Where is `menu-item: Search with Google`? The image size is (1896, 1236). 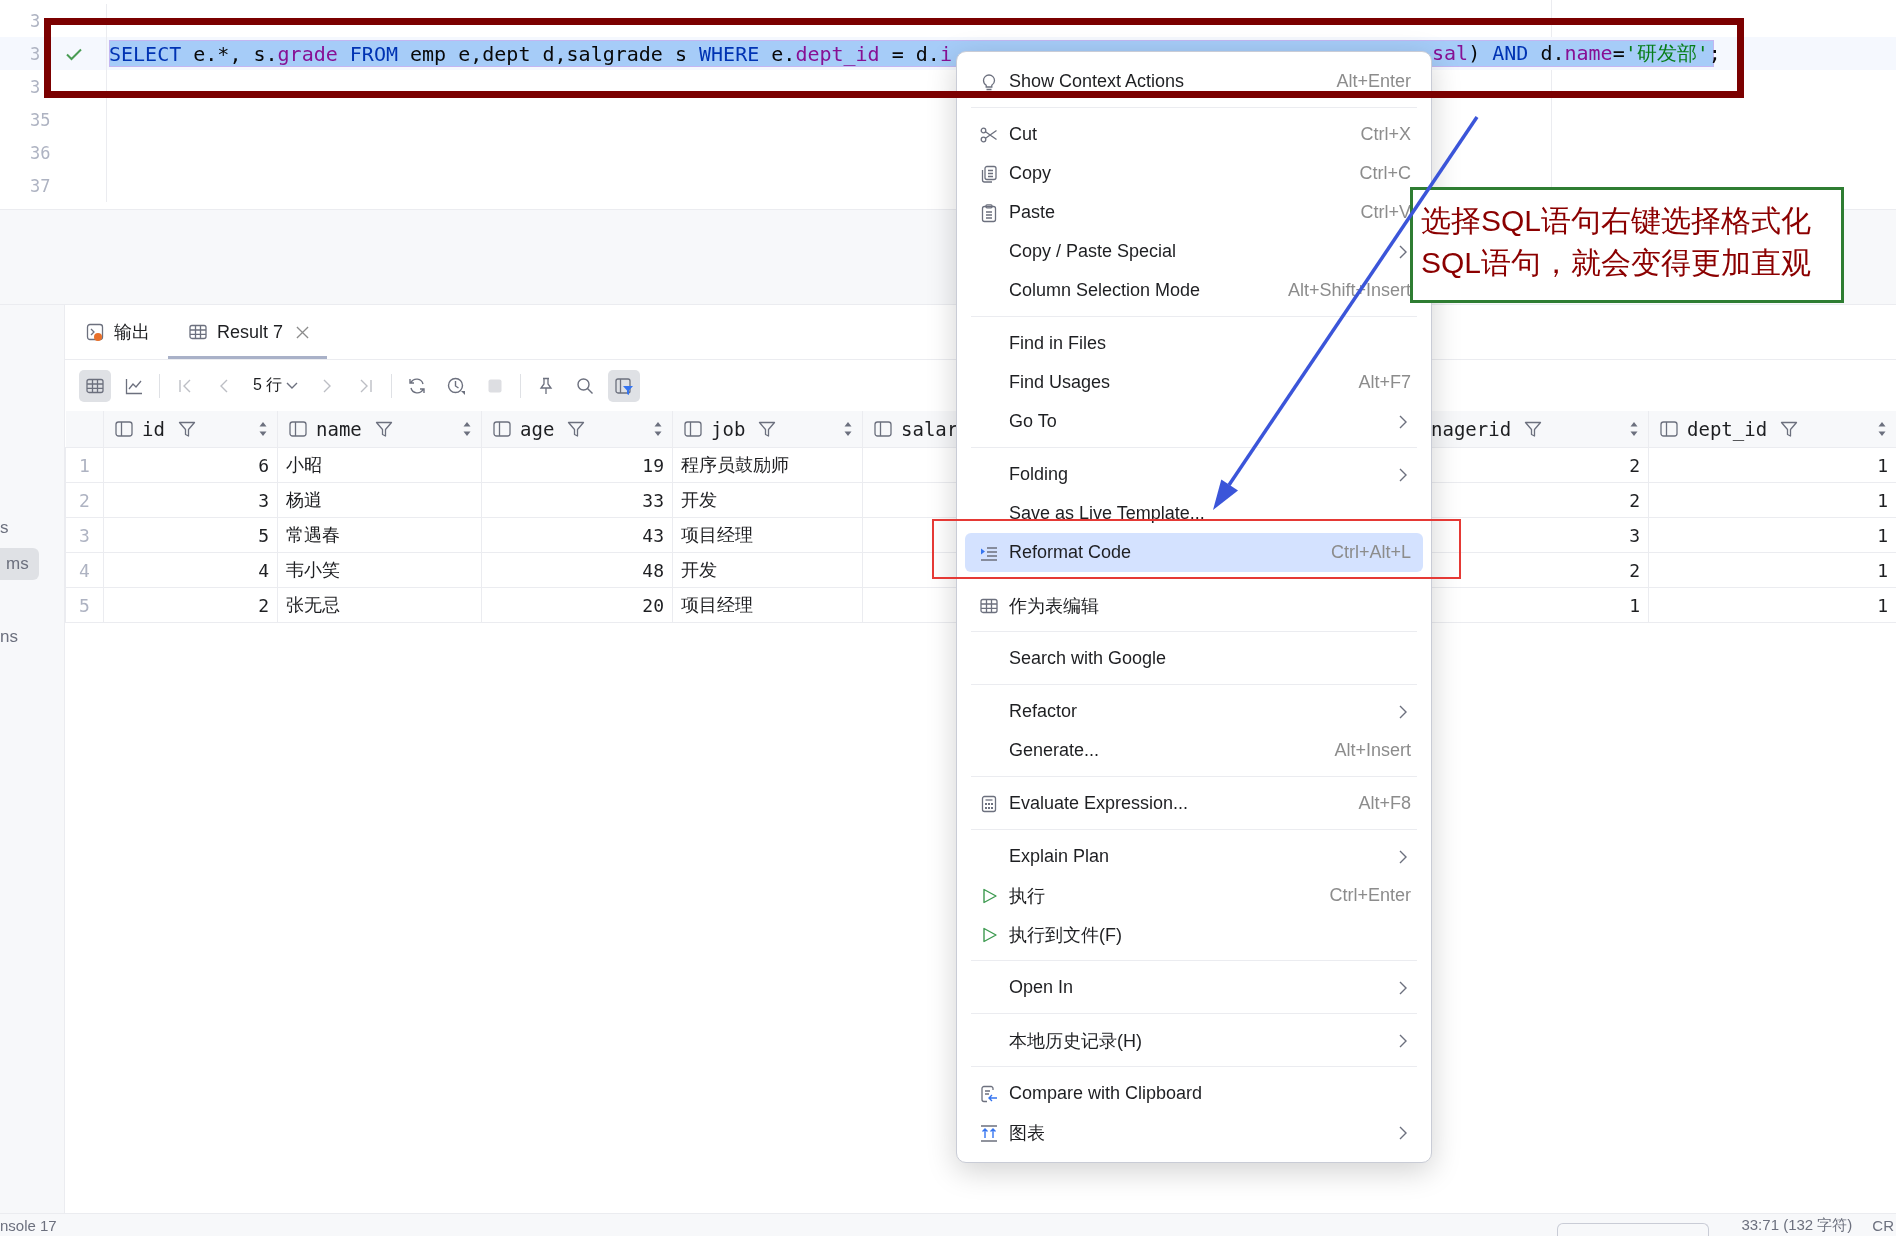
menu-item: Search with Google is located at coordinates (1194, 658).